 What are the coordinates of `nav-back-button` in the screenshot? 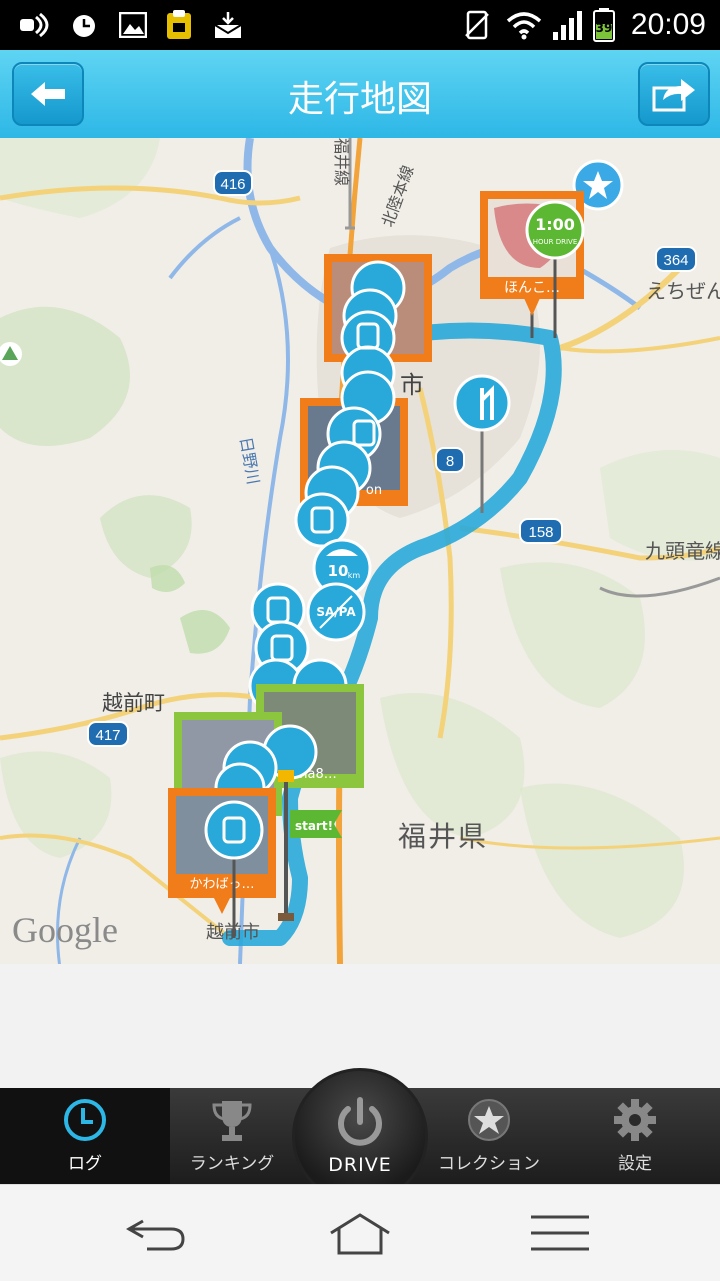 It's located at (156, 1233).